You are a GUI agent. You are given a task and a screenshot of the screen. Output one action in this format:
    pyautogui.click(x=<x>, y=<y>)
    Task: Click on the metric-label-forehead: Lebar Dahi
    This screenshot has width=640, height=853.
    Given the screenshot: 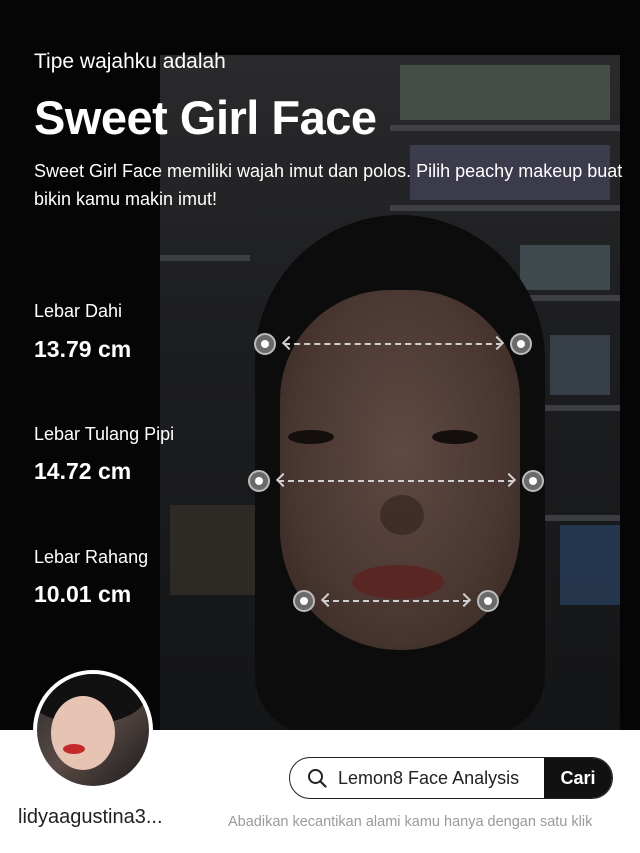 What is the action you would take?
    pyautogui.click(x=78, y=311)
    